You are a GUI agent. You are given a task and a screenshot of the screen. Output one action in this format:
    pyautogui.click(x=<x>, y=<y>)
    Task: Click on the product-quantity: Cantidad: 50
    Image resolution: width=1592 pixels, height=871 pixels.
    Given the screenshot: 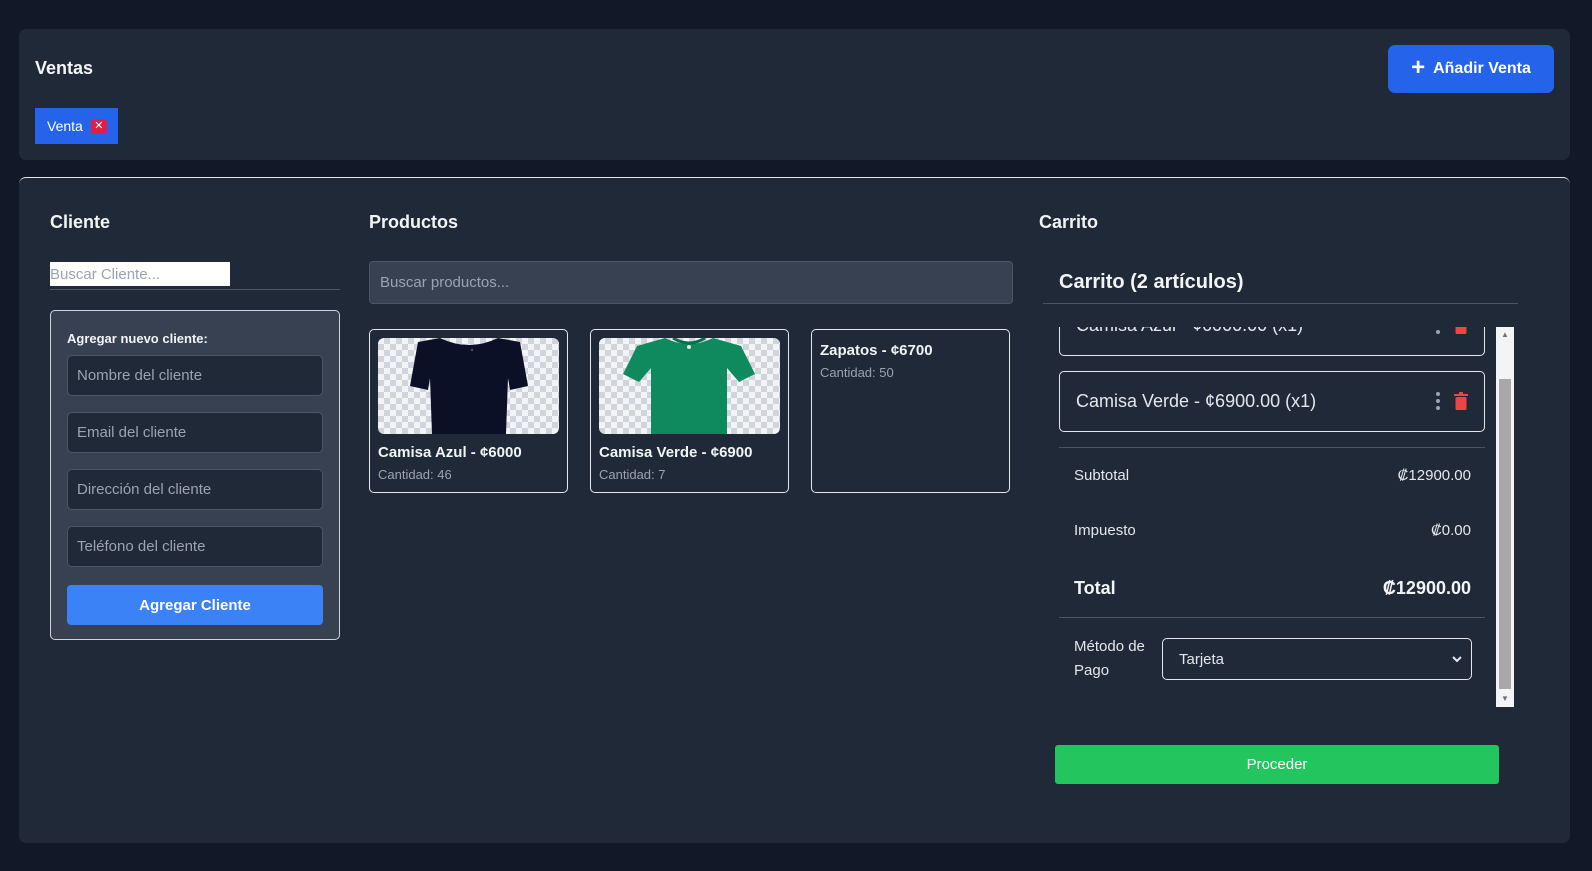 What is the action you would take?
    pyautogui.click(x=857, y=372)
    